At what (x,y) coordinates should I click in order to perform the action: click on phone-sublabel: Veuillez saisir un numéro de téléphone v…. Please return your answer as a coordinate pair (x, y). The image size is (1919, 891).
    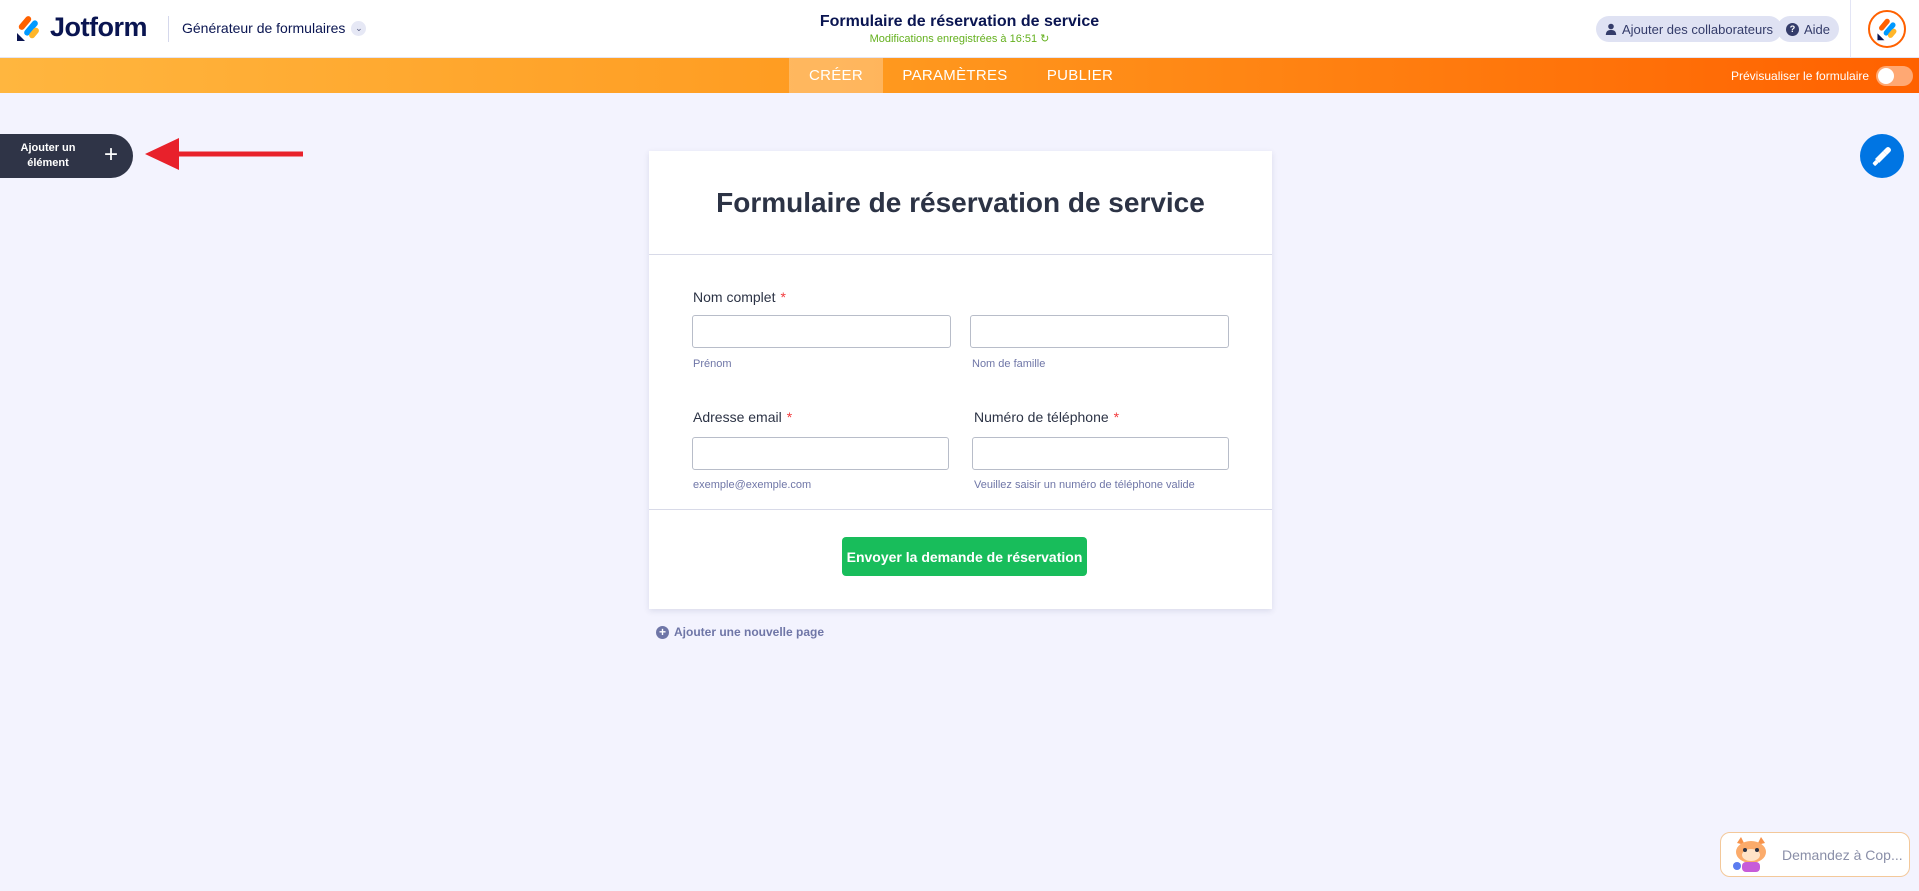
    Looking at the image, I should click on (1084, 485).